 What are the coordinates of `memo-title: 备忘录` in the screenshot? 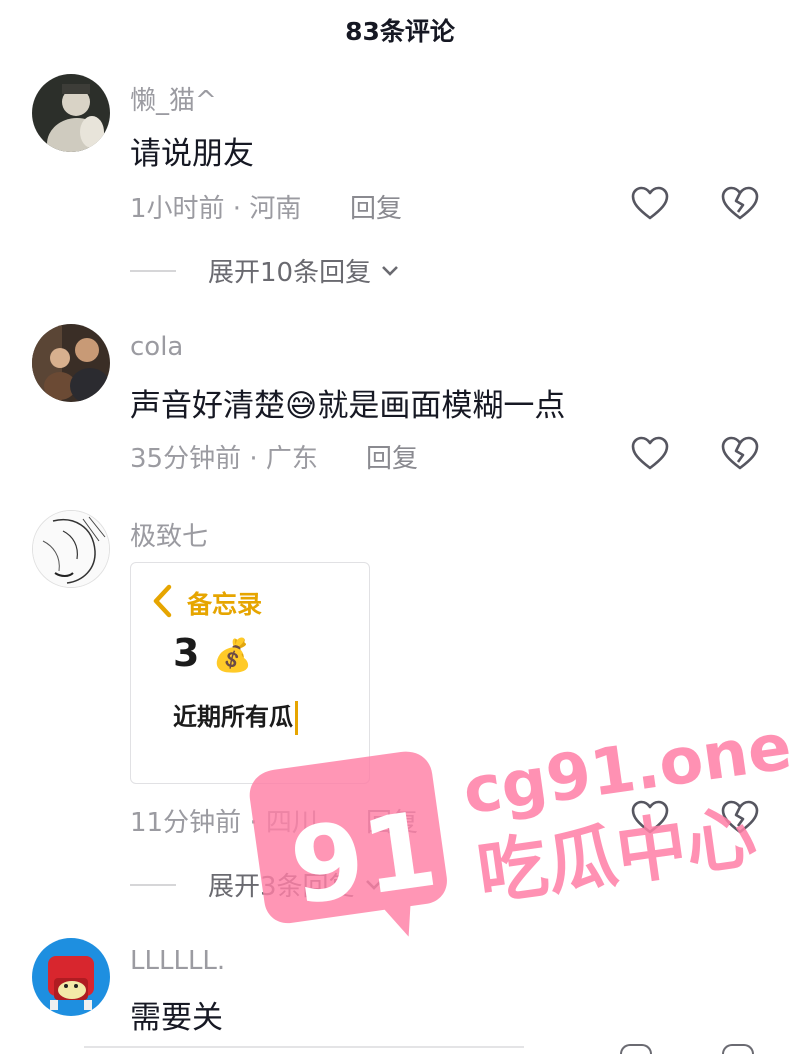 It's located at (225, 604).